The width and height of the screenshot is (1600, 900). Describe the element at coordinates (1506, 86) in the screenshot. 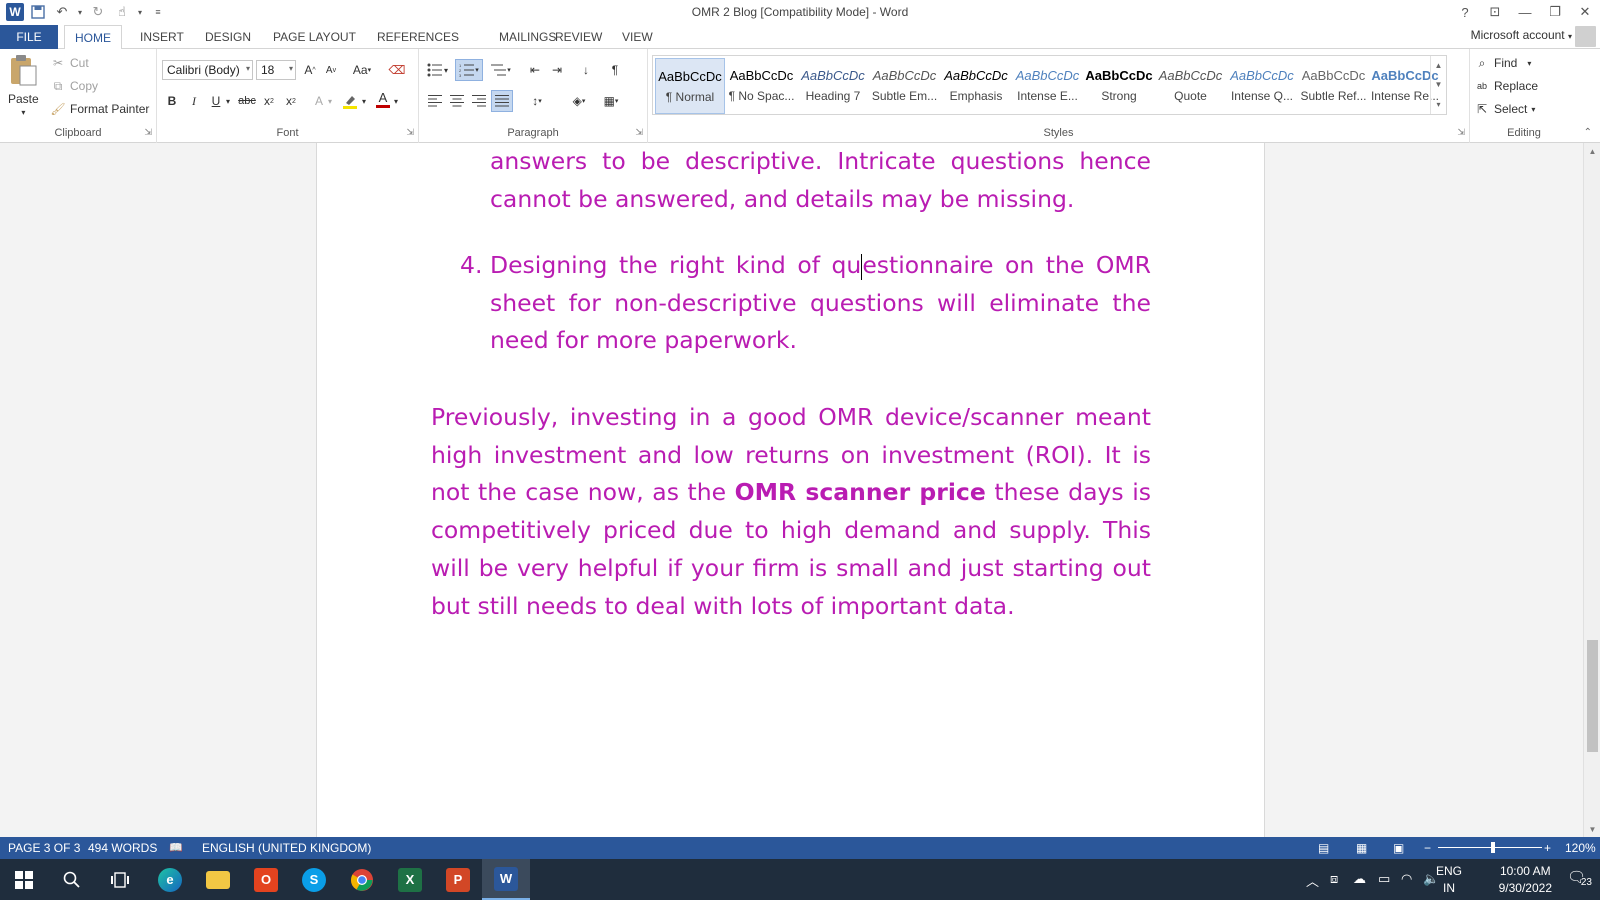

I see `replace-button: ab Replace` at that location.